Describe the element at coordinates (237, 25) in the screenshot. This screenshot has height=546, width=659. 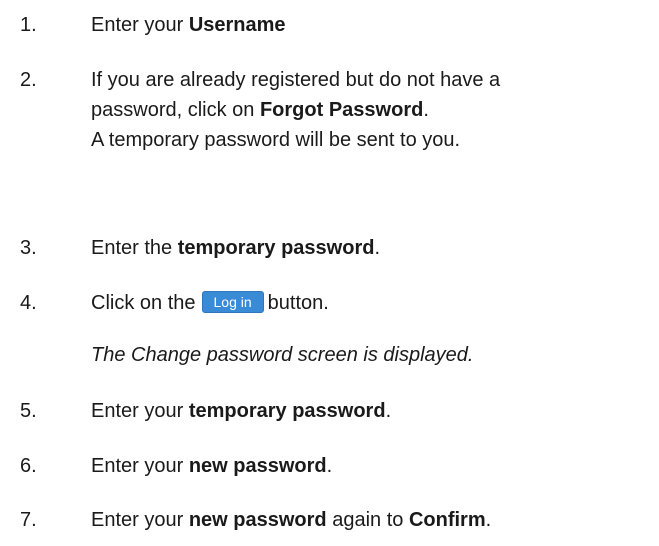
I see `username-term: Username` at that location.